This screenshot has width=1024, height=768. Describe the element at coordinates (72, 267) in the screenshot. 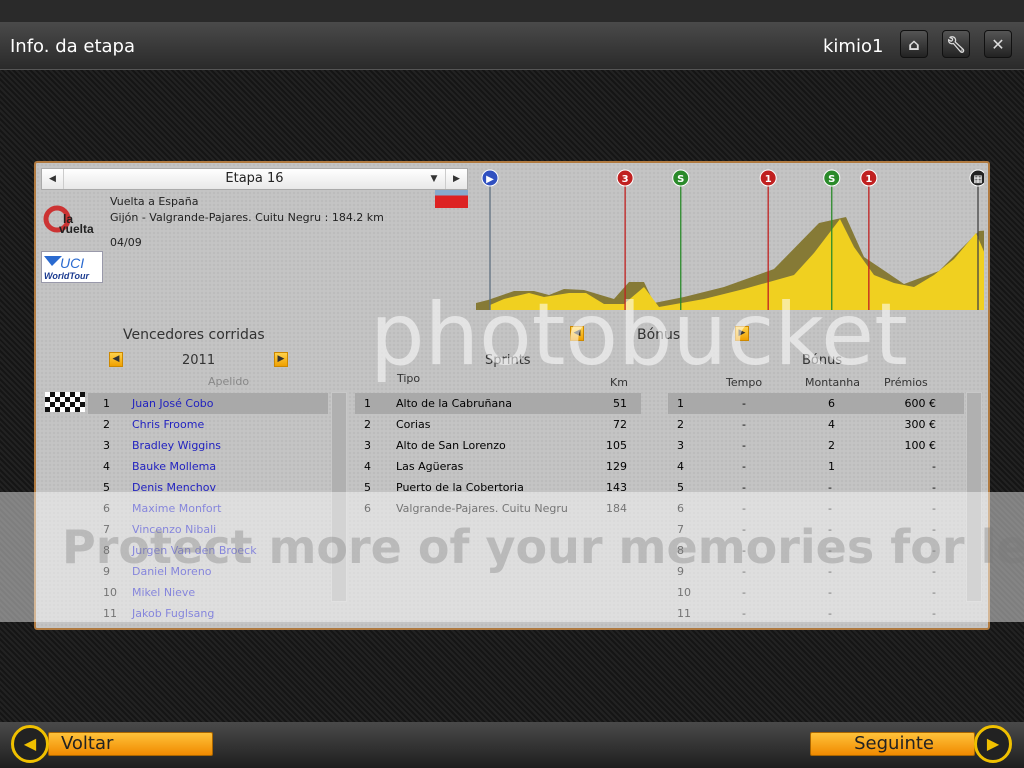

I see `uci-worldtour-logo: UCI WorldTour` at that location.